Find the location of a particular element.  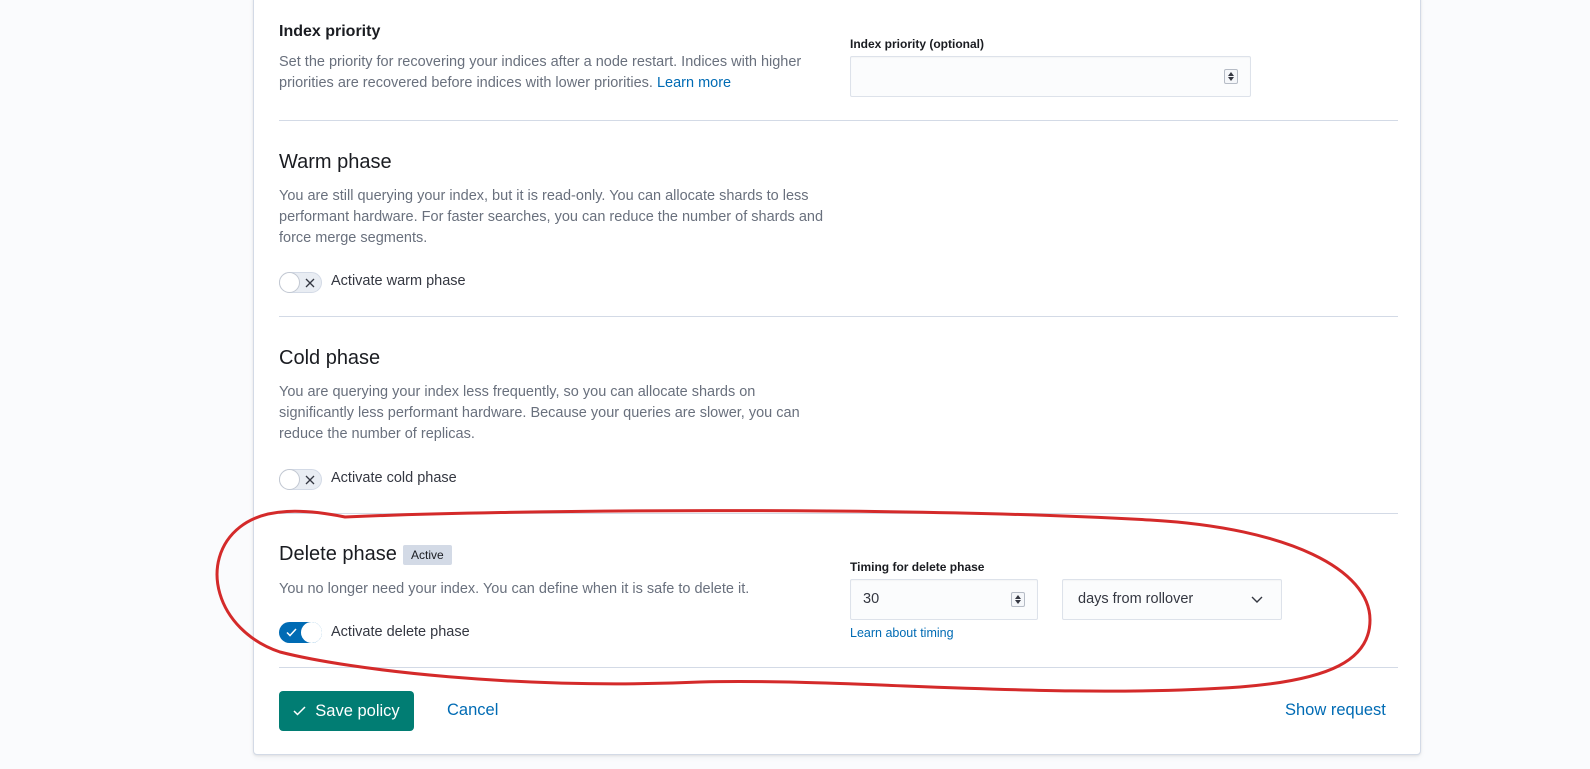

timing-unit-value: days from rollover is located at coordinates (1136, 599).